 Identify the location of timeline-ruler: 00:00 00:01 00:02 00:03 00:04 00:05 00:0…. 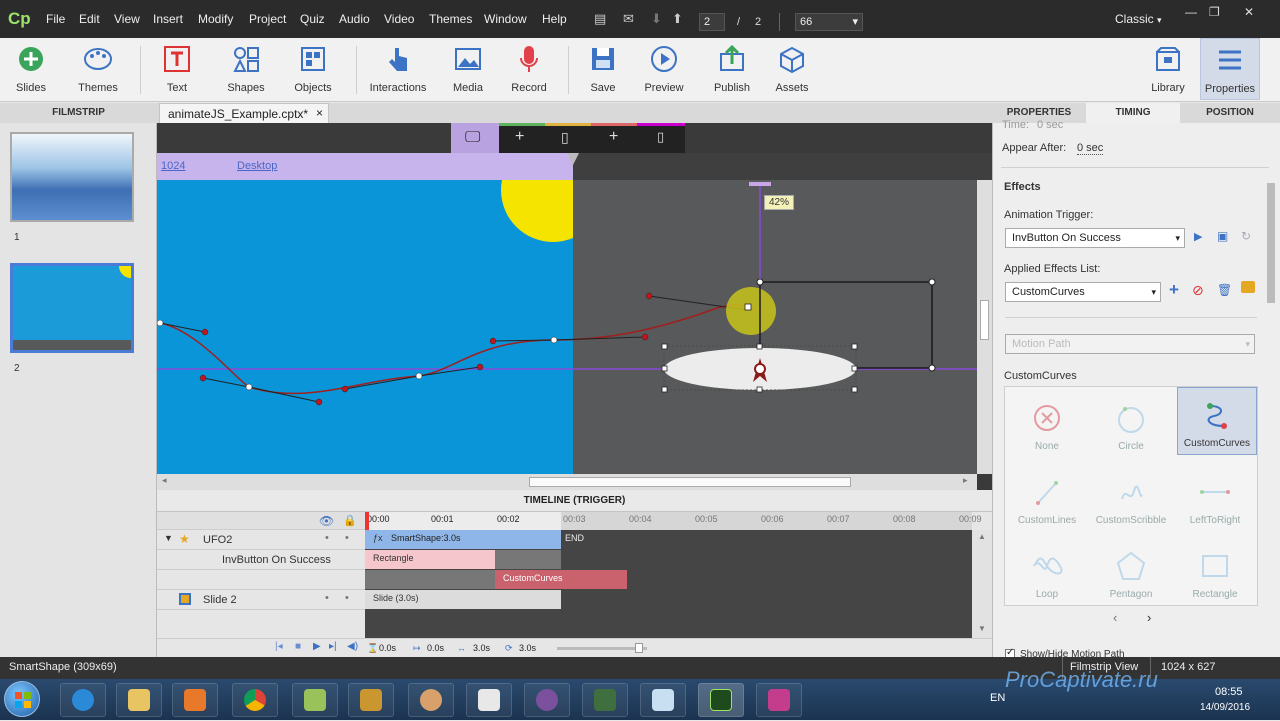
(673, 521).